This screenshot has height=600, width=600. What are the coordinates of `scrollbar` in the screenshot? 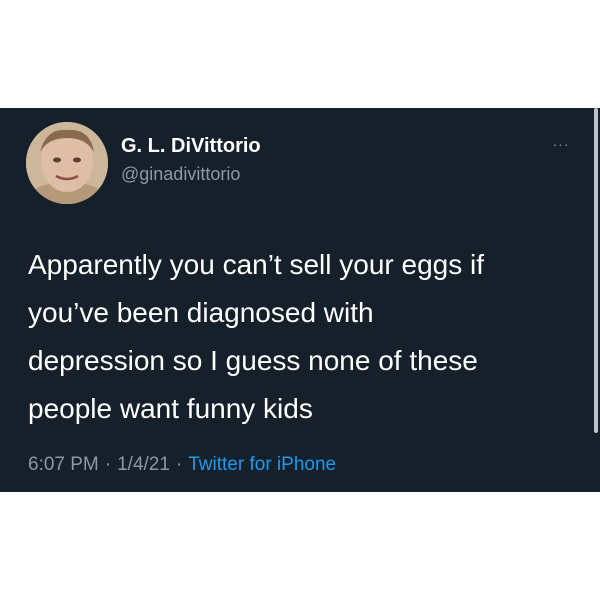 It's located at (596, 270).